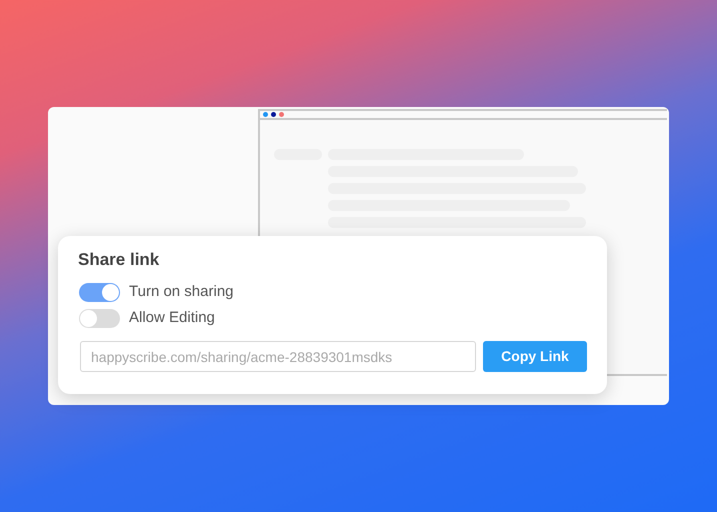 The height and width of the screenshot is (512, 717). What do you see at coordinates (172, 318) in the screenshot?
I see `toggle-label: Allow Editing` at bounding box center [172, 318].